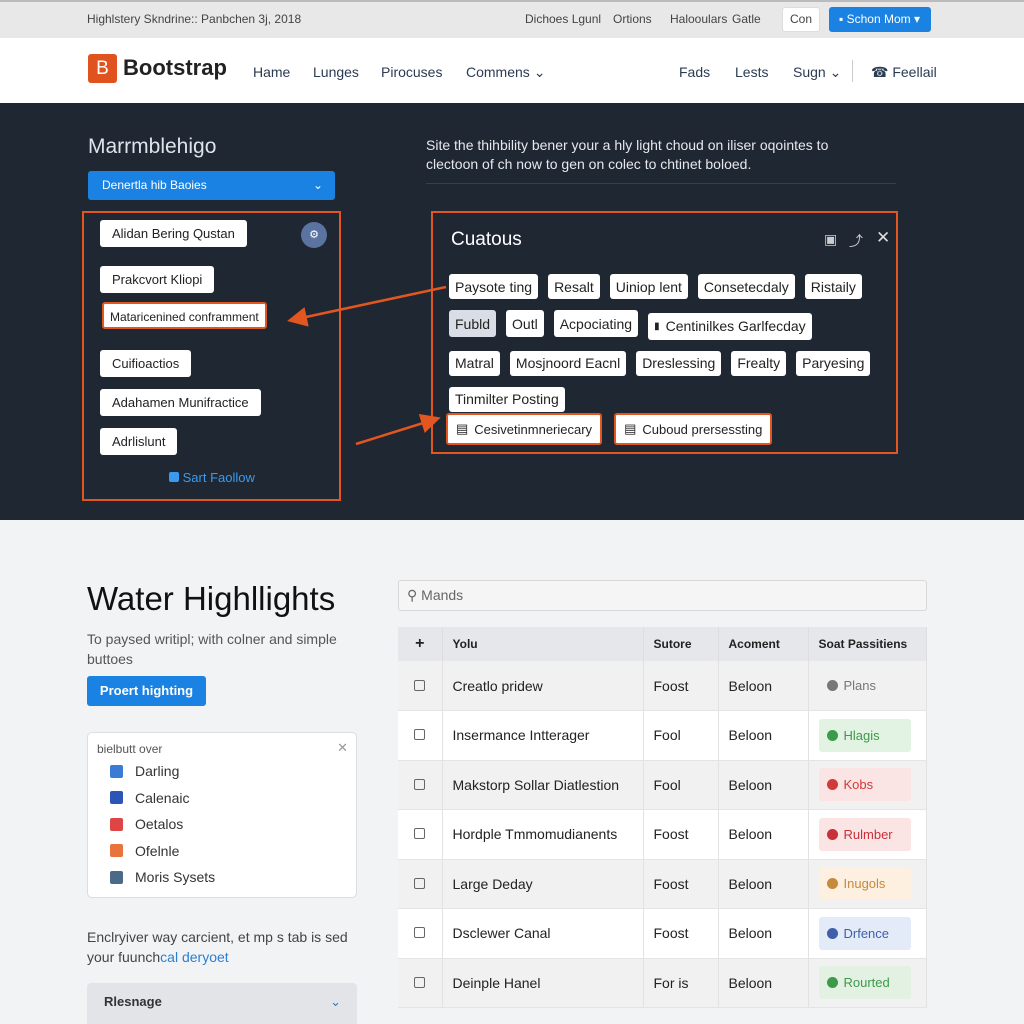 This screenshot has width=1024, height=1024. What do you see at coordinates (222, 771) in the screenshot?
I see `card-item: Darling` at bounding box center [222, 771].